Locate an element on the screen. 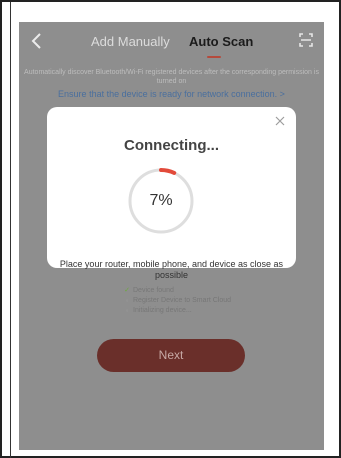 This screenshot has width=341, height=458. tab-auto-scan: Auto Scan is located at coordinates (221, 41).